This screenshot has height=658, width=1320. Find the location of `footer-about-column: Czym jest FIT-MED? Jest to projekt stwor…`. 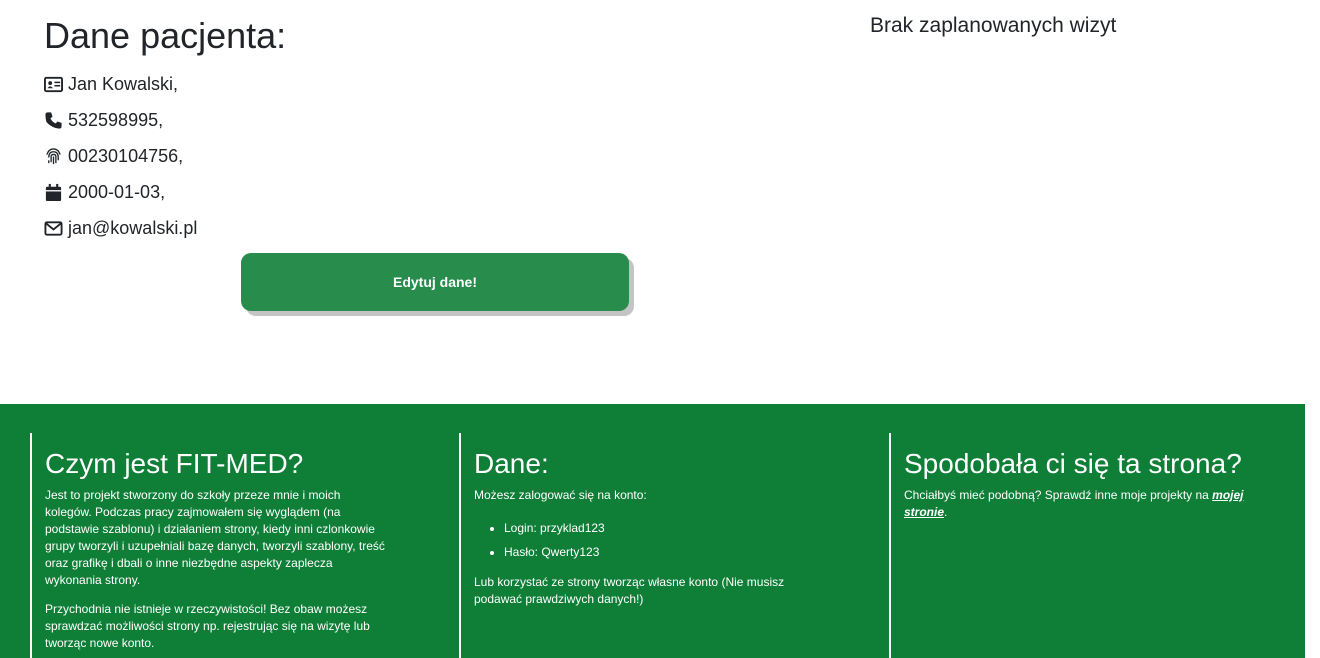

footer-about-column: Czym jest FIT-MED? Jest to projekt stwor… is located at coordinates (245, 545).